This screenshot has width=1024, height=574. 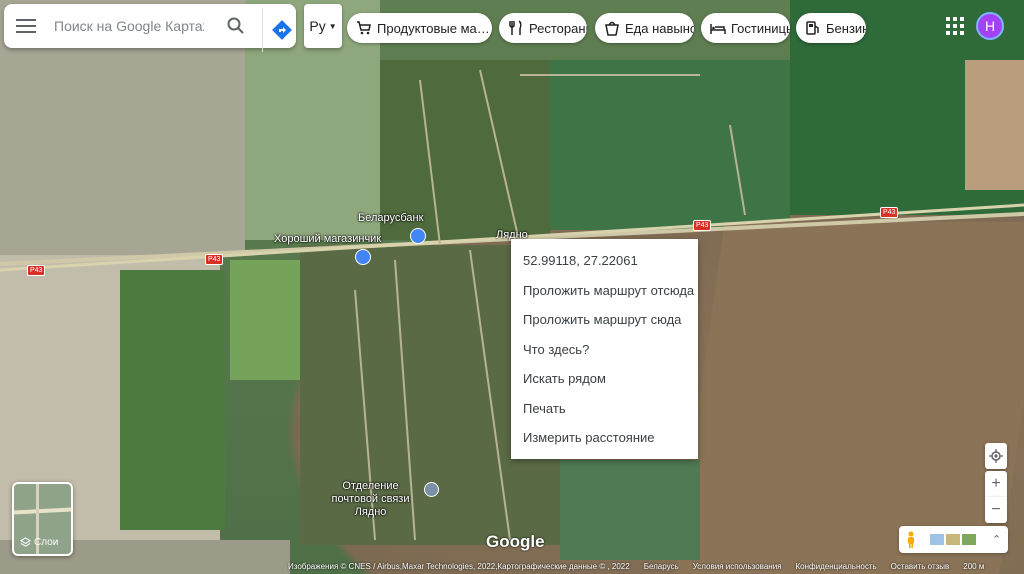 I want to click on language-label: Ру, so click(x=317, y=26).